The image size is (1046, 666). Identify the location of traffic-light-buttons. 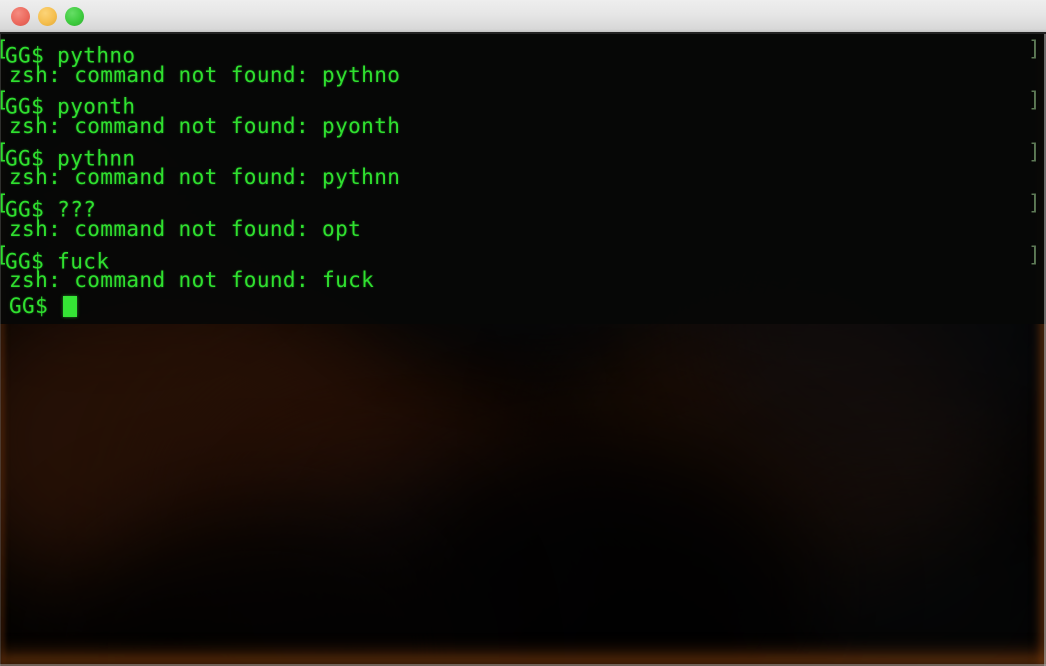
(47, 16).